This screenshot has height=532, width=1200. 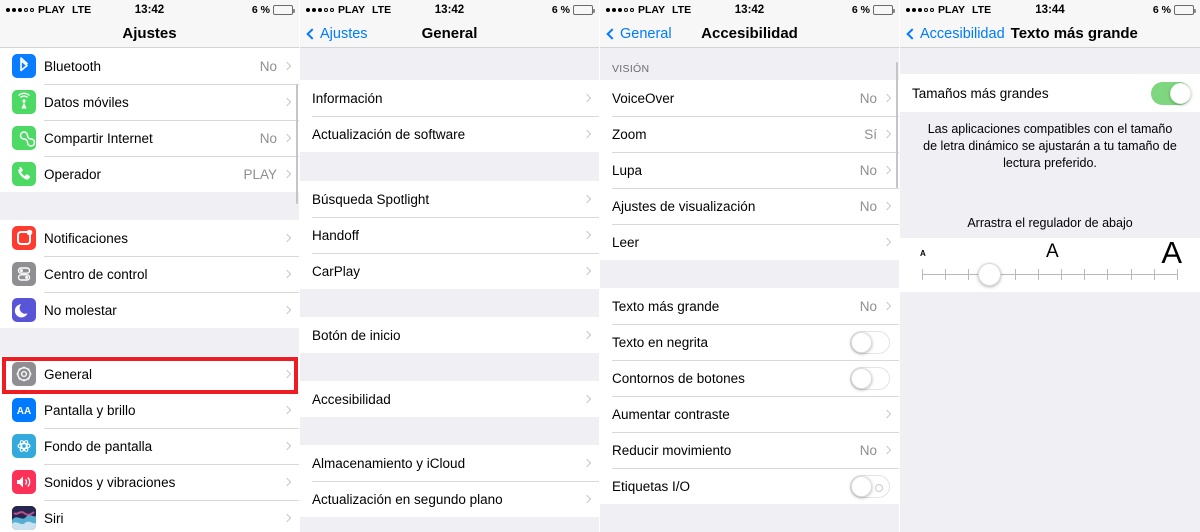 What do you see at coordinates (584, 10) in the screenshot?
I see `battery-icon` at bounding box center [584, 10].